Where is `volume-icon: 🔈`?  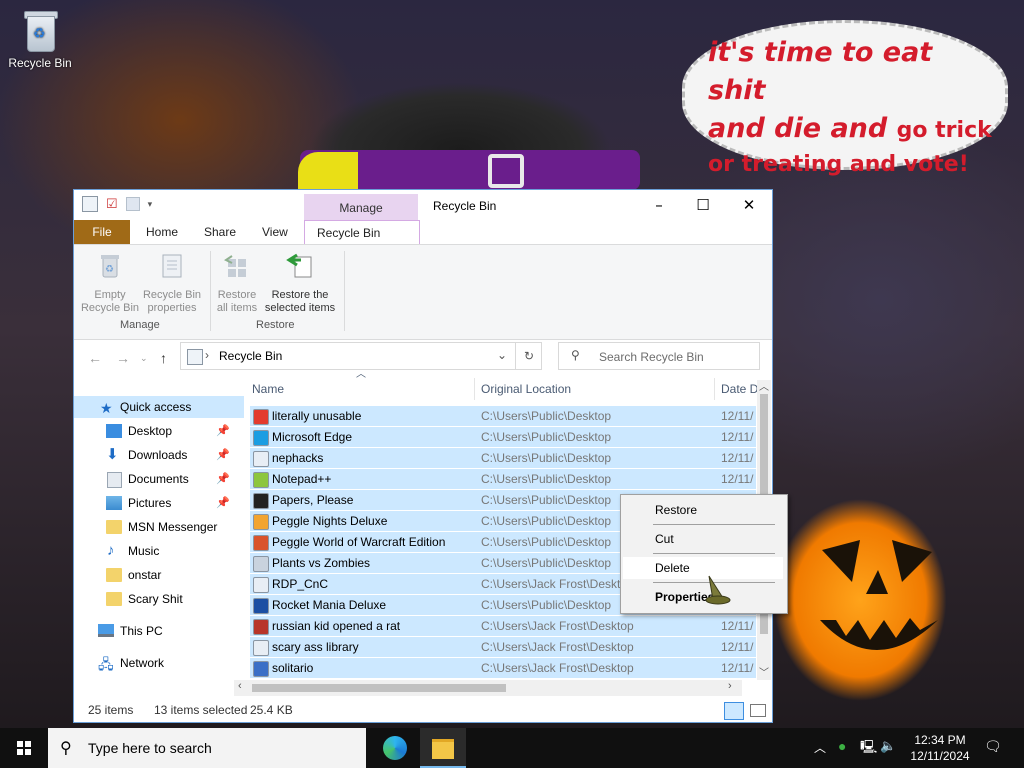
volume-icon: 🔈 is located at coordinates (888, 758).